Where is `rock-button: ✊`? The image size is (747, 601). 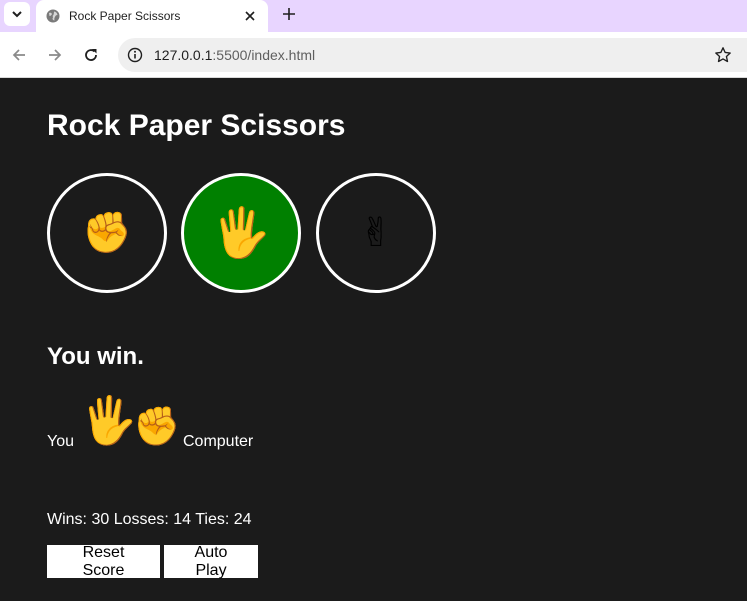 rock-button: ✊ is located at coordinates (107, 233).